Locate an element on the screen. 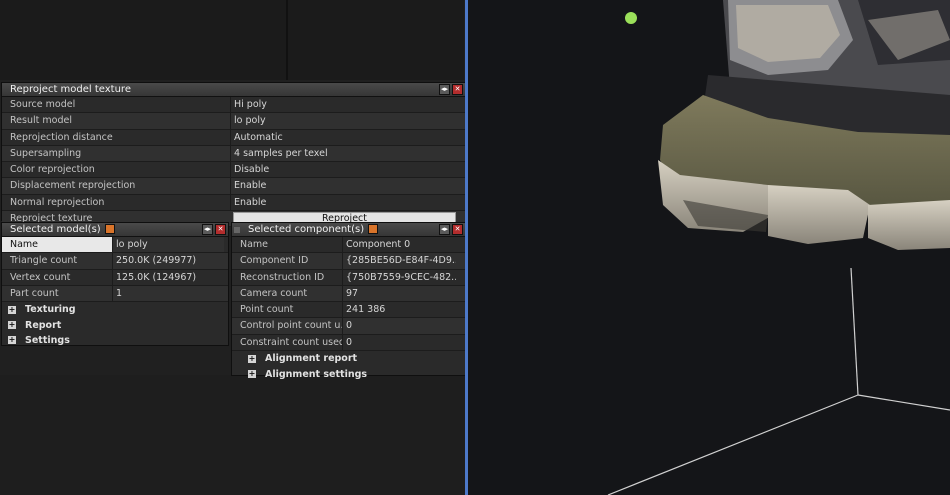 This screenshot has width=950, height=495. property-label: Result model is located at coordinates (41, 121).